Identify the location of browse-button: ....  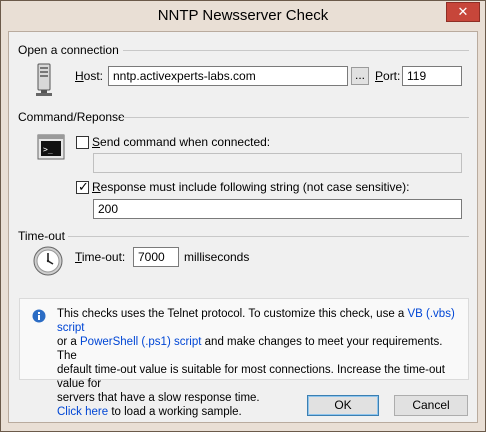
(360, 76).